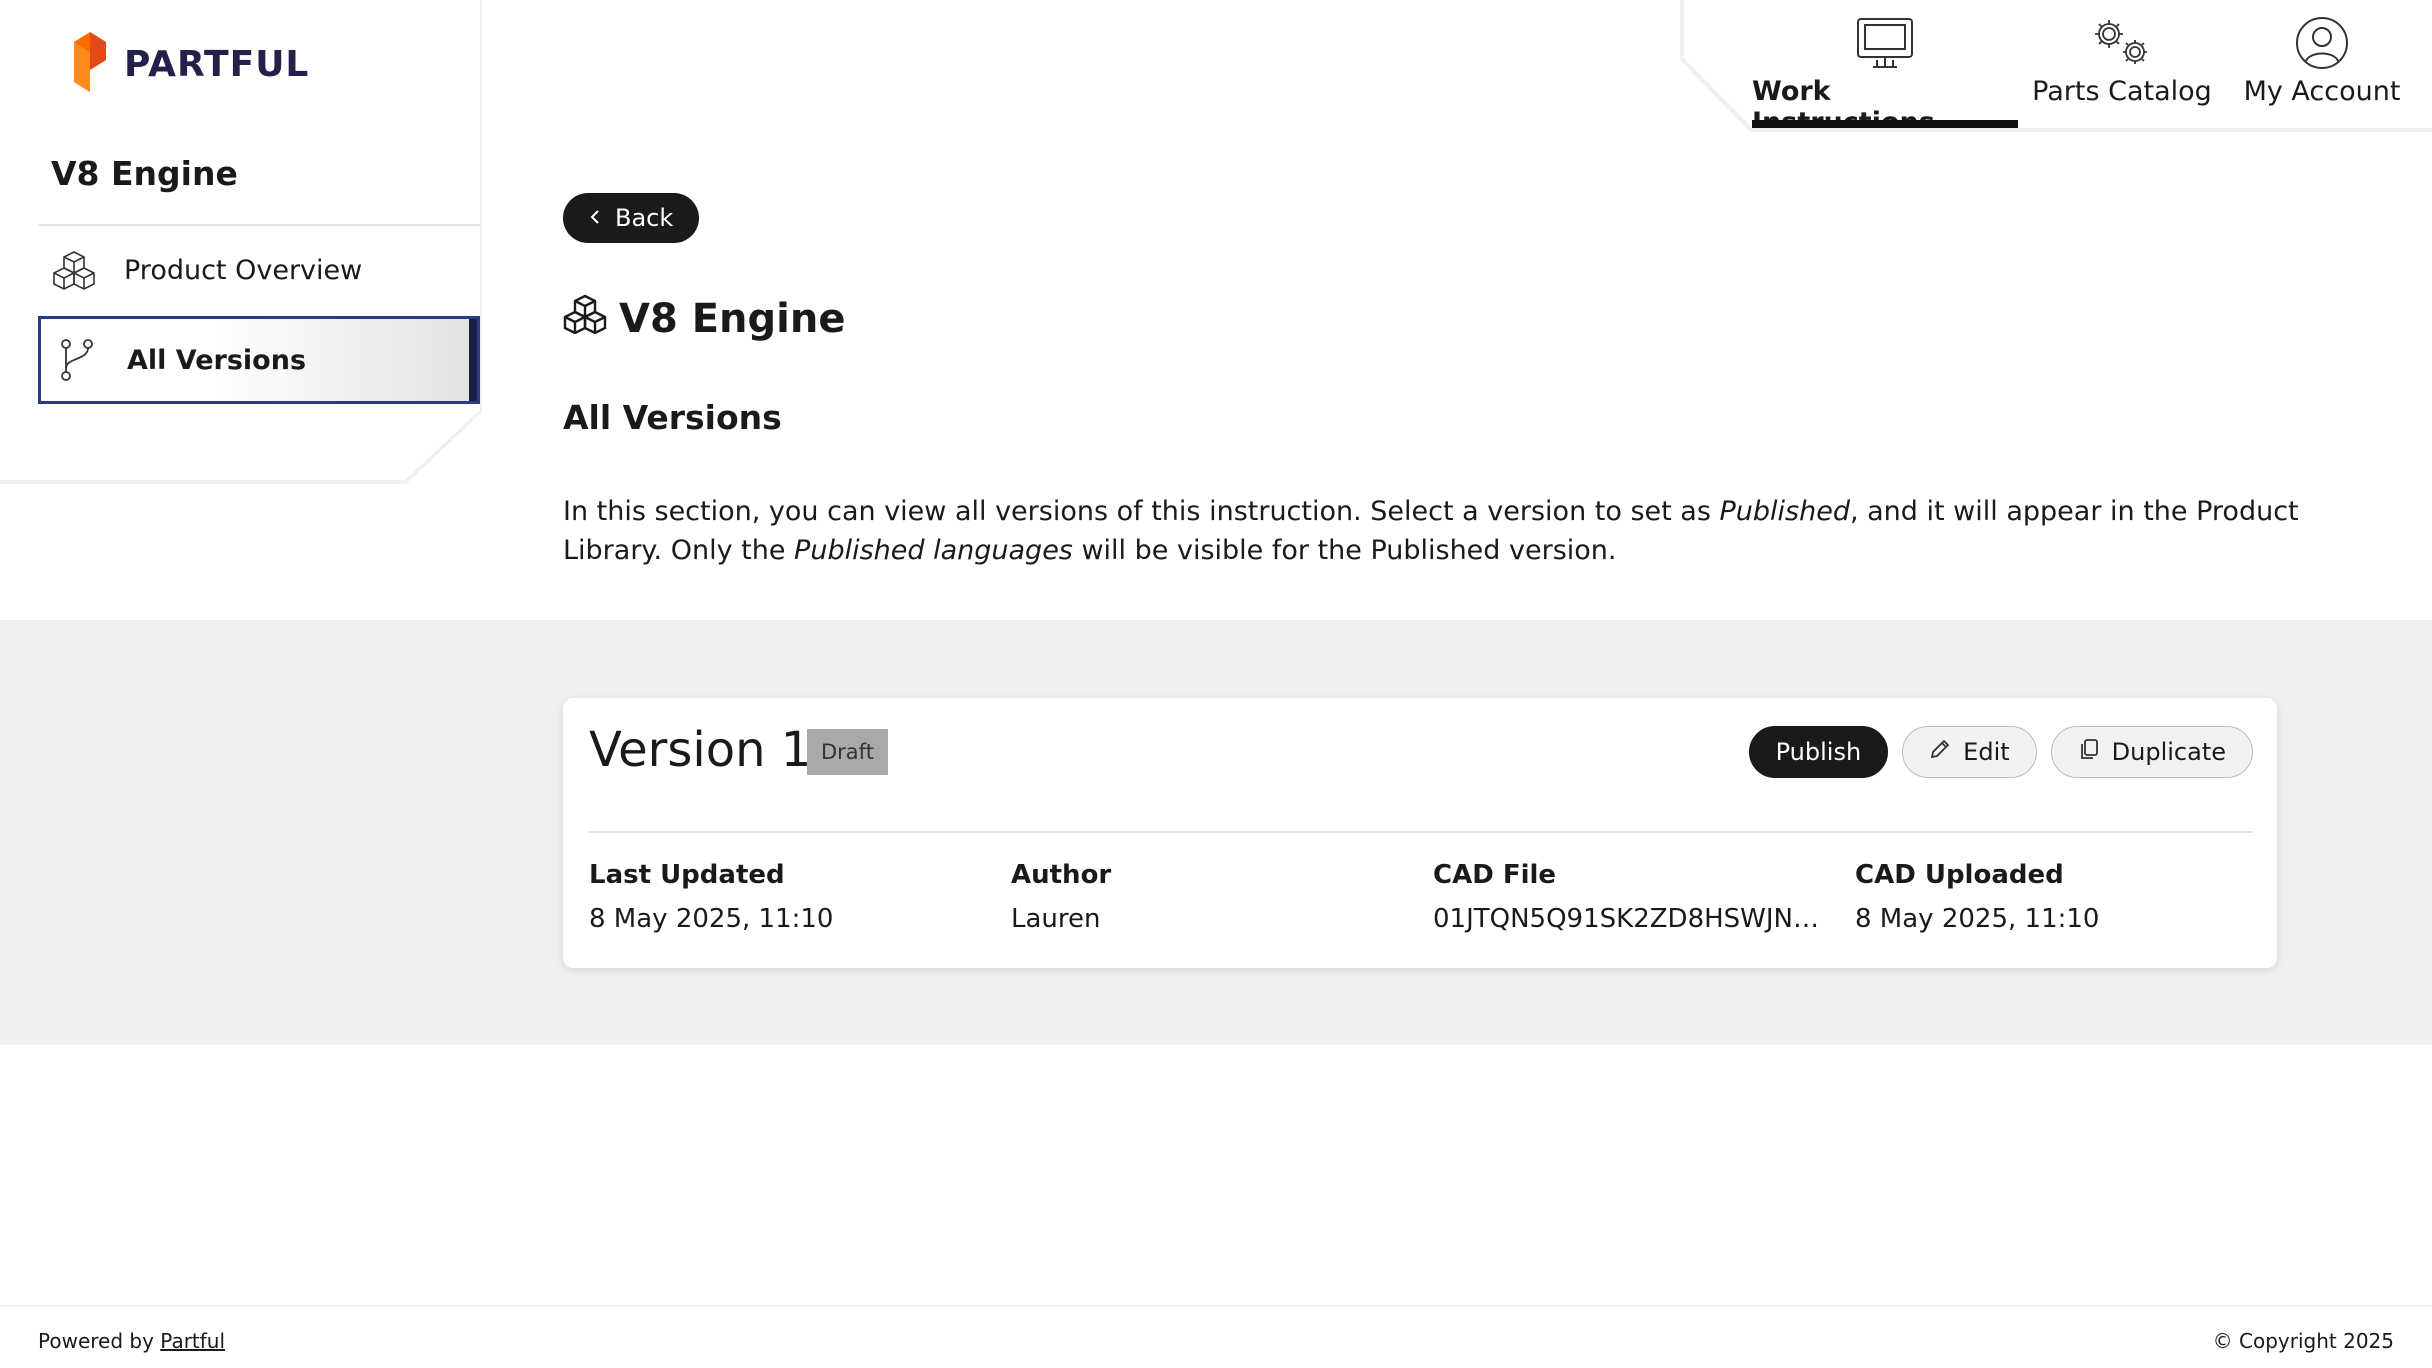 The image size is (2432, 1368). I want to click on meta-cad-uploaded: CAD Uploaded 8 May 2025, 11:10, so click(2065, 897).